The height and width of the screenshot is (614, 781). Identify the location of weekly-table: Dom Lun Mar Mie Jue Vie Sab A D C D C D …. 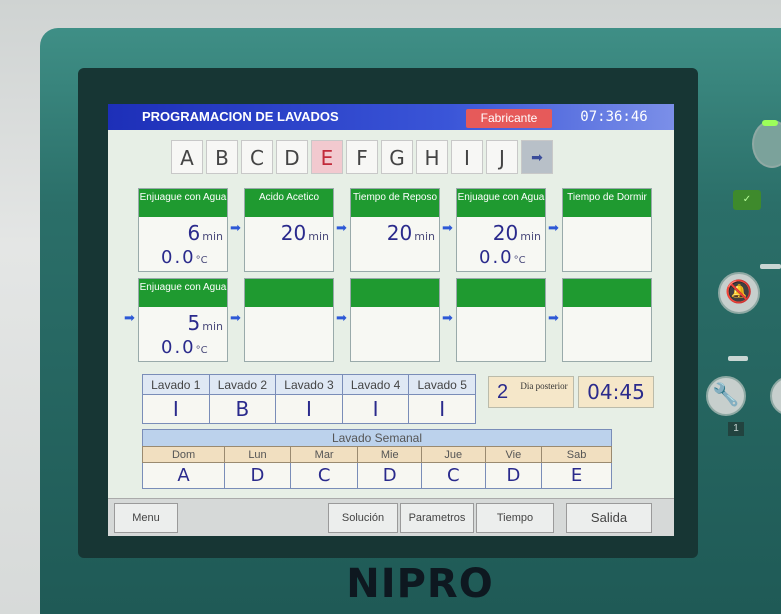
(376, 467).